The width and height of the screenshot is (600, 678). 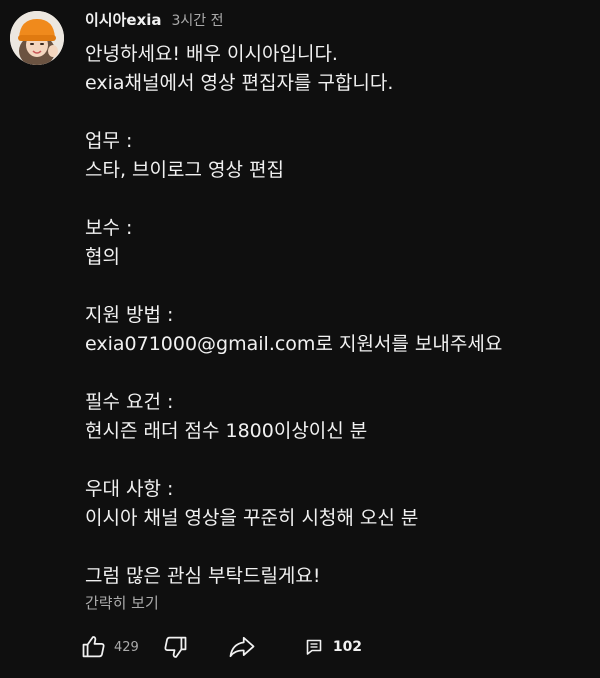 I want to click on thumbs-up-icon, so click(x=93, y=647).